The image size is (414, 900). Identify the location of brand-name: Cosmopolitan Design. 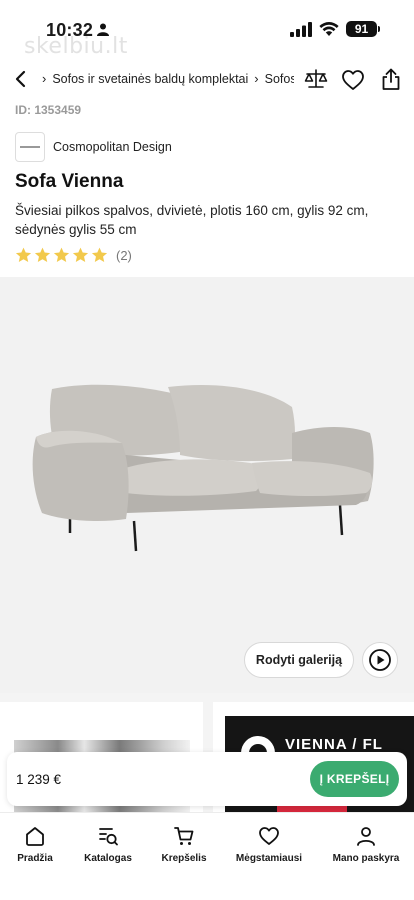
(112, 147).